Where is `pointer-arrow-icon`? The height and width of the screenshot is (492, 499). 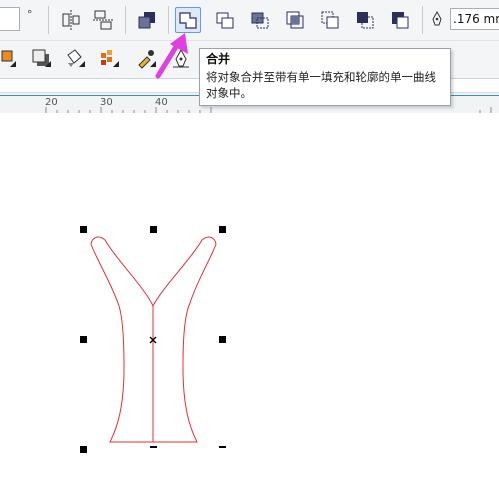 pointer-arrow-icon is located at coordinates (172, 58).